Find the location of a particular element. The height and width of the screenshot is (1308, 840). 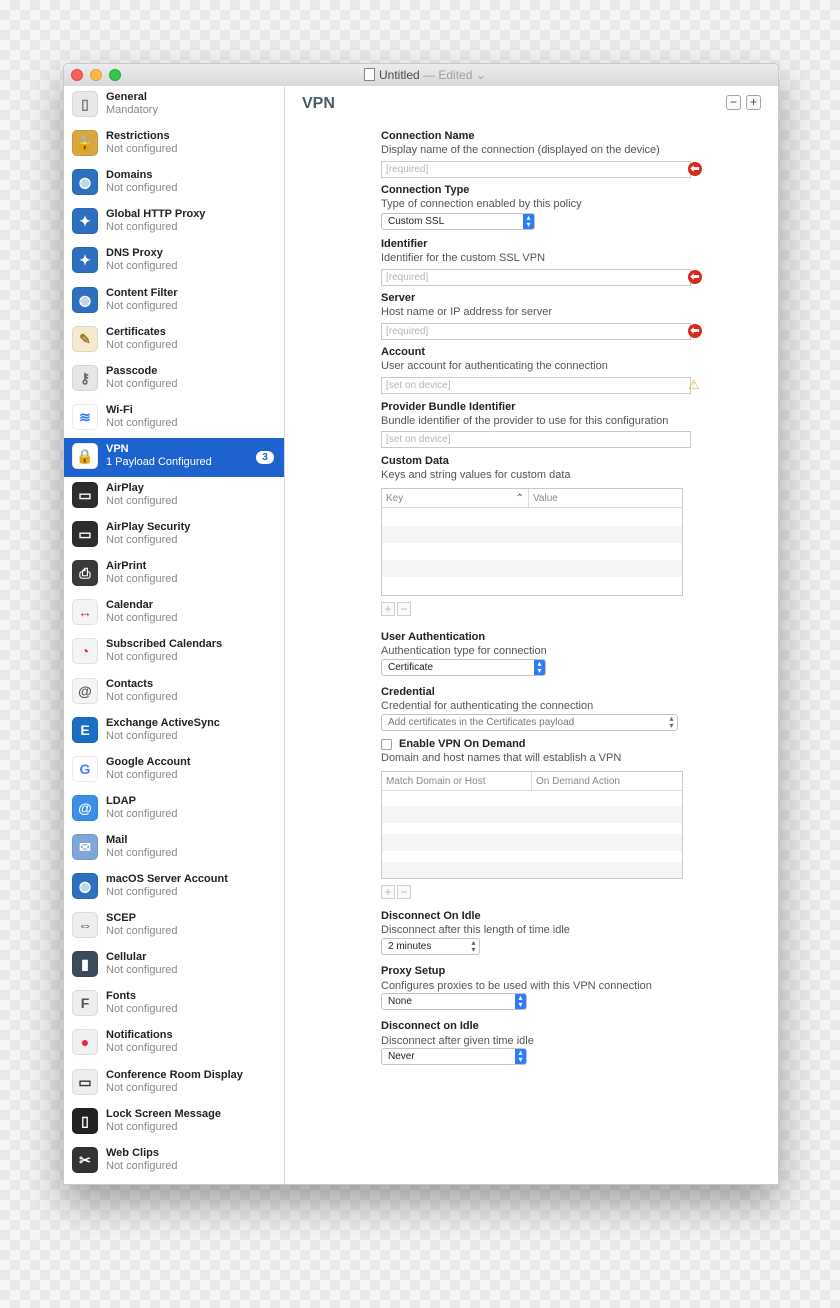

identifier-label: Identifier is located at coordinates (404, 244).